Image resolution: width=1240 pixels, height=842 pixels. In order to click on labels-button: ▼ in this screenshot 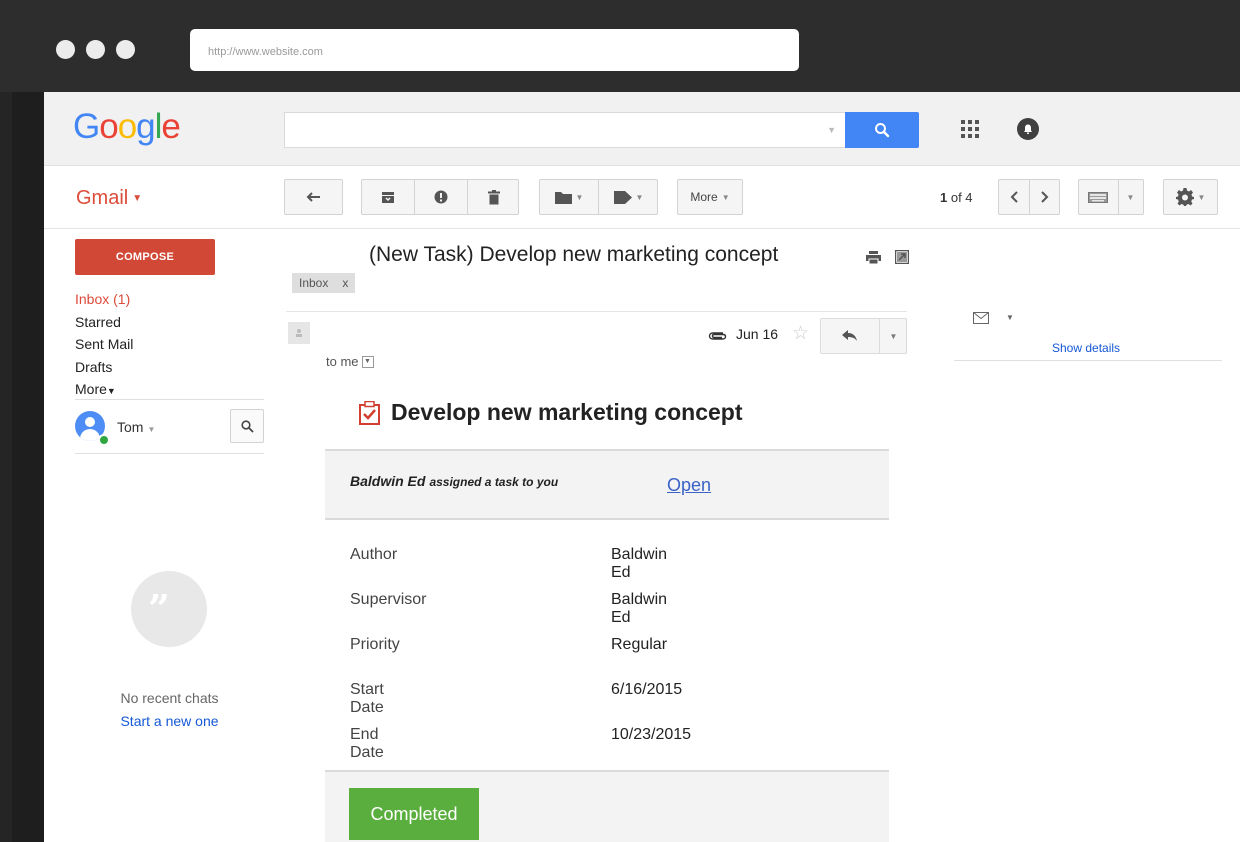, I will do `click(628, 197)`.